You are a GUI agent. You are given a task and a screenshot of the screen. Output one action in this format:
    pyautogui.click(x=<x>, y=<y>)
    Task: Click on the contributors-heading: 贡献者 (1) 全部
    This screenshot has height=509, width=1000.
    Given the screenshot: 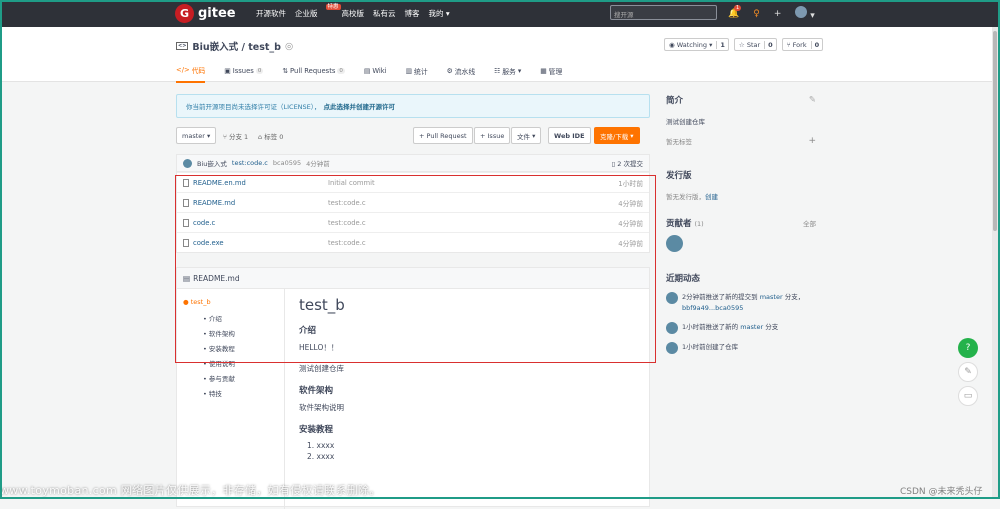 What is the action you would take?
    pyautogui.click(x=741, y=223)
    